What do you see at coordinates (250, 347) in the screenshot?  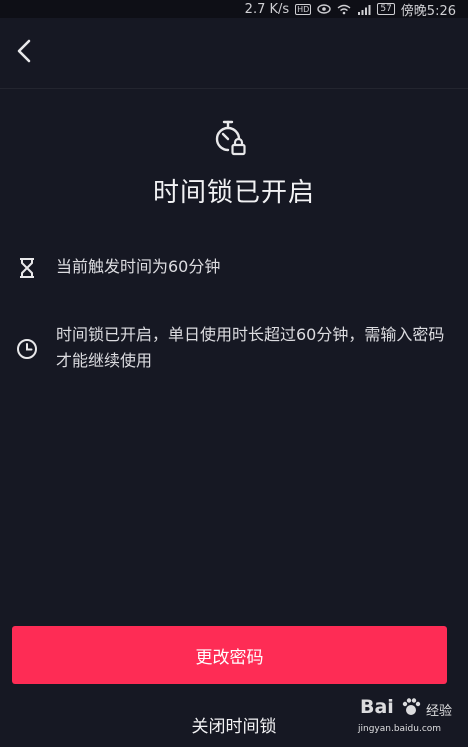 I see `lock-description-text: 时间锁已开启，单日使用时长超过60分钟，需输入密码才能继续使用` at bounding box center [250, 347].